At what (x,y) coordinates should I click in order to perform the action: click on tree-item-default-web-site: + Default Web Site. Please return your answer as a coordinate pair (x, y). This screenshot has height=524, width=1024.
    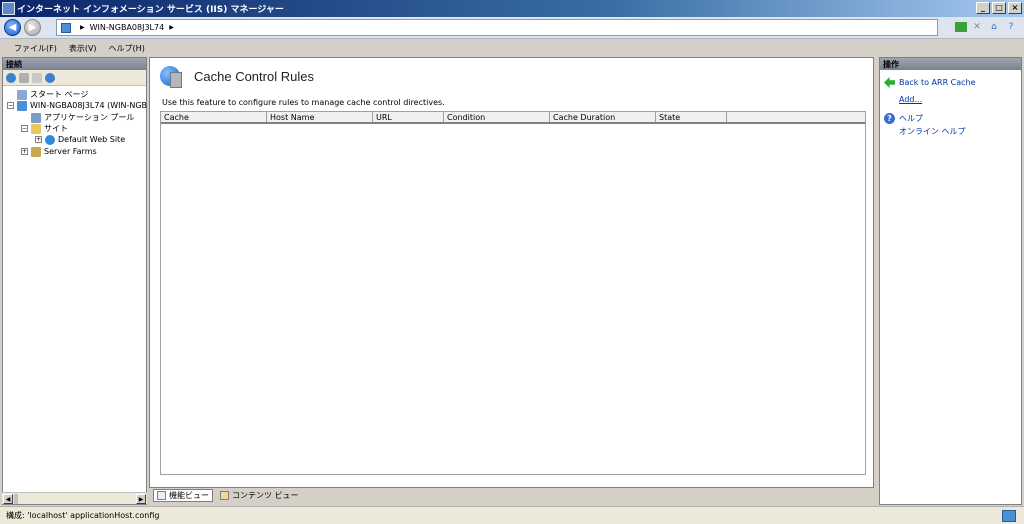
    Looking at the image, I should click on (80, 139).